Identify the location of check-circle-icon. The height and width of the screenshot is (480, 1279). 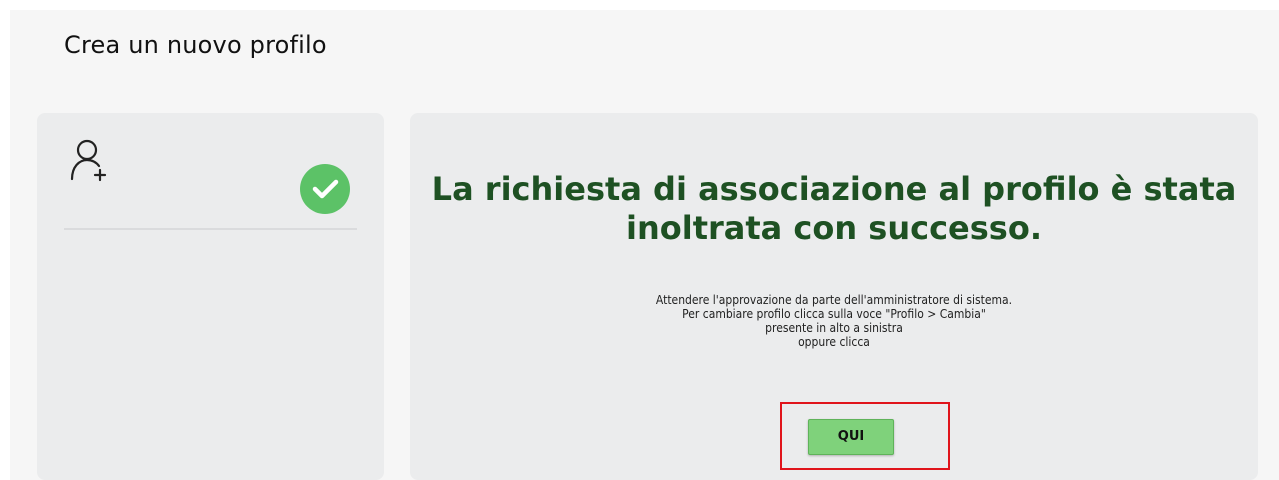
(325, 189).